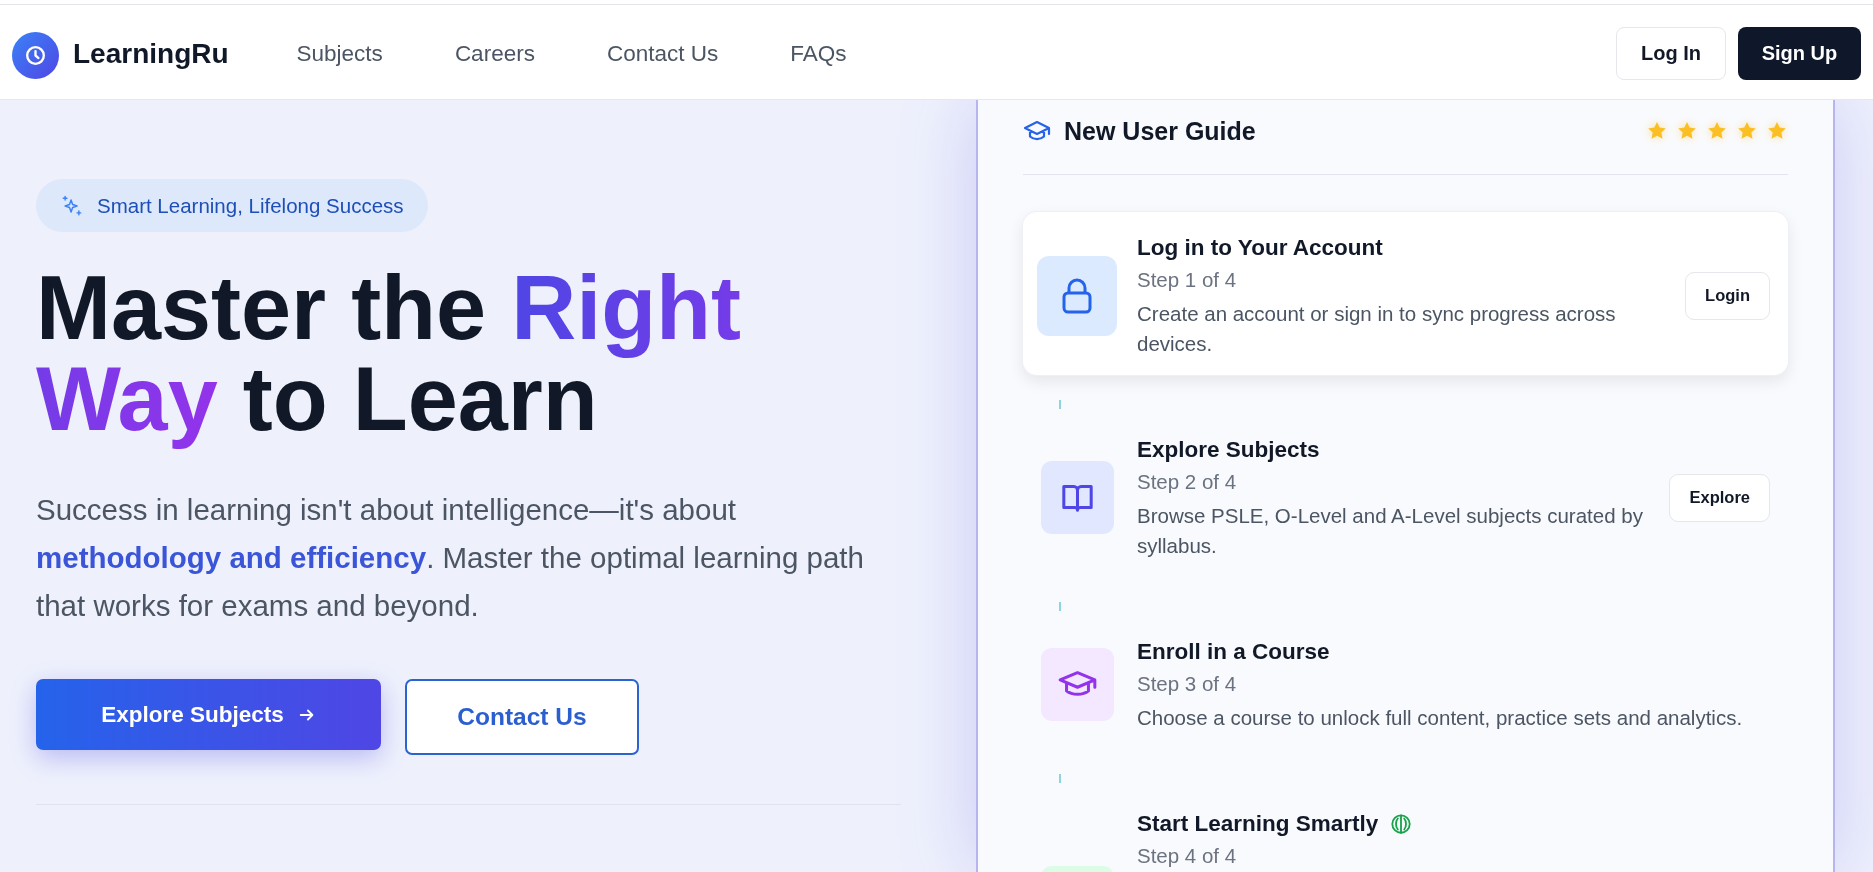  Describe the element at coordinates (1187, 684) in the screenshot. I see `step-counter: Step 3 of 4` at that location.